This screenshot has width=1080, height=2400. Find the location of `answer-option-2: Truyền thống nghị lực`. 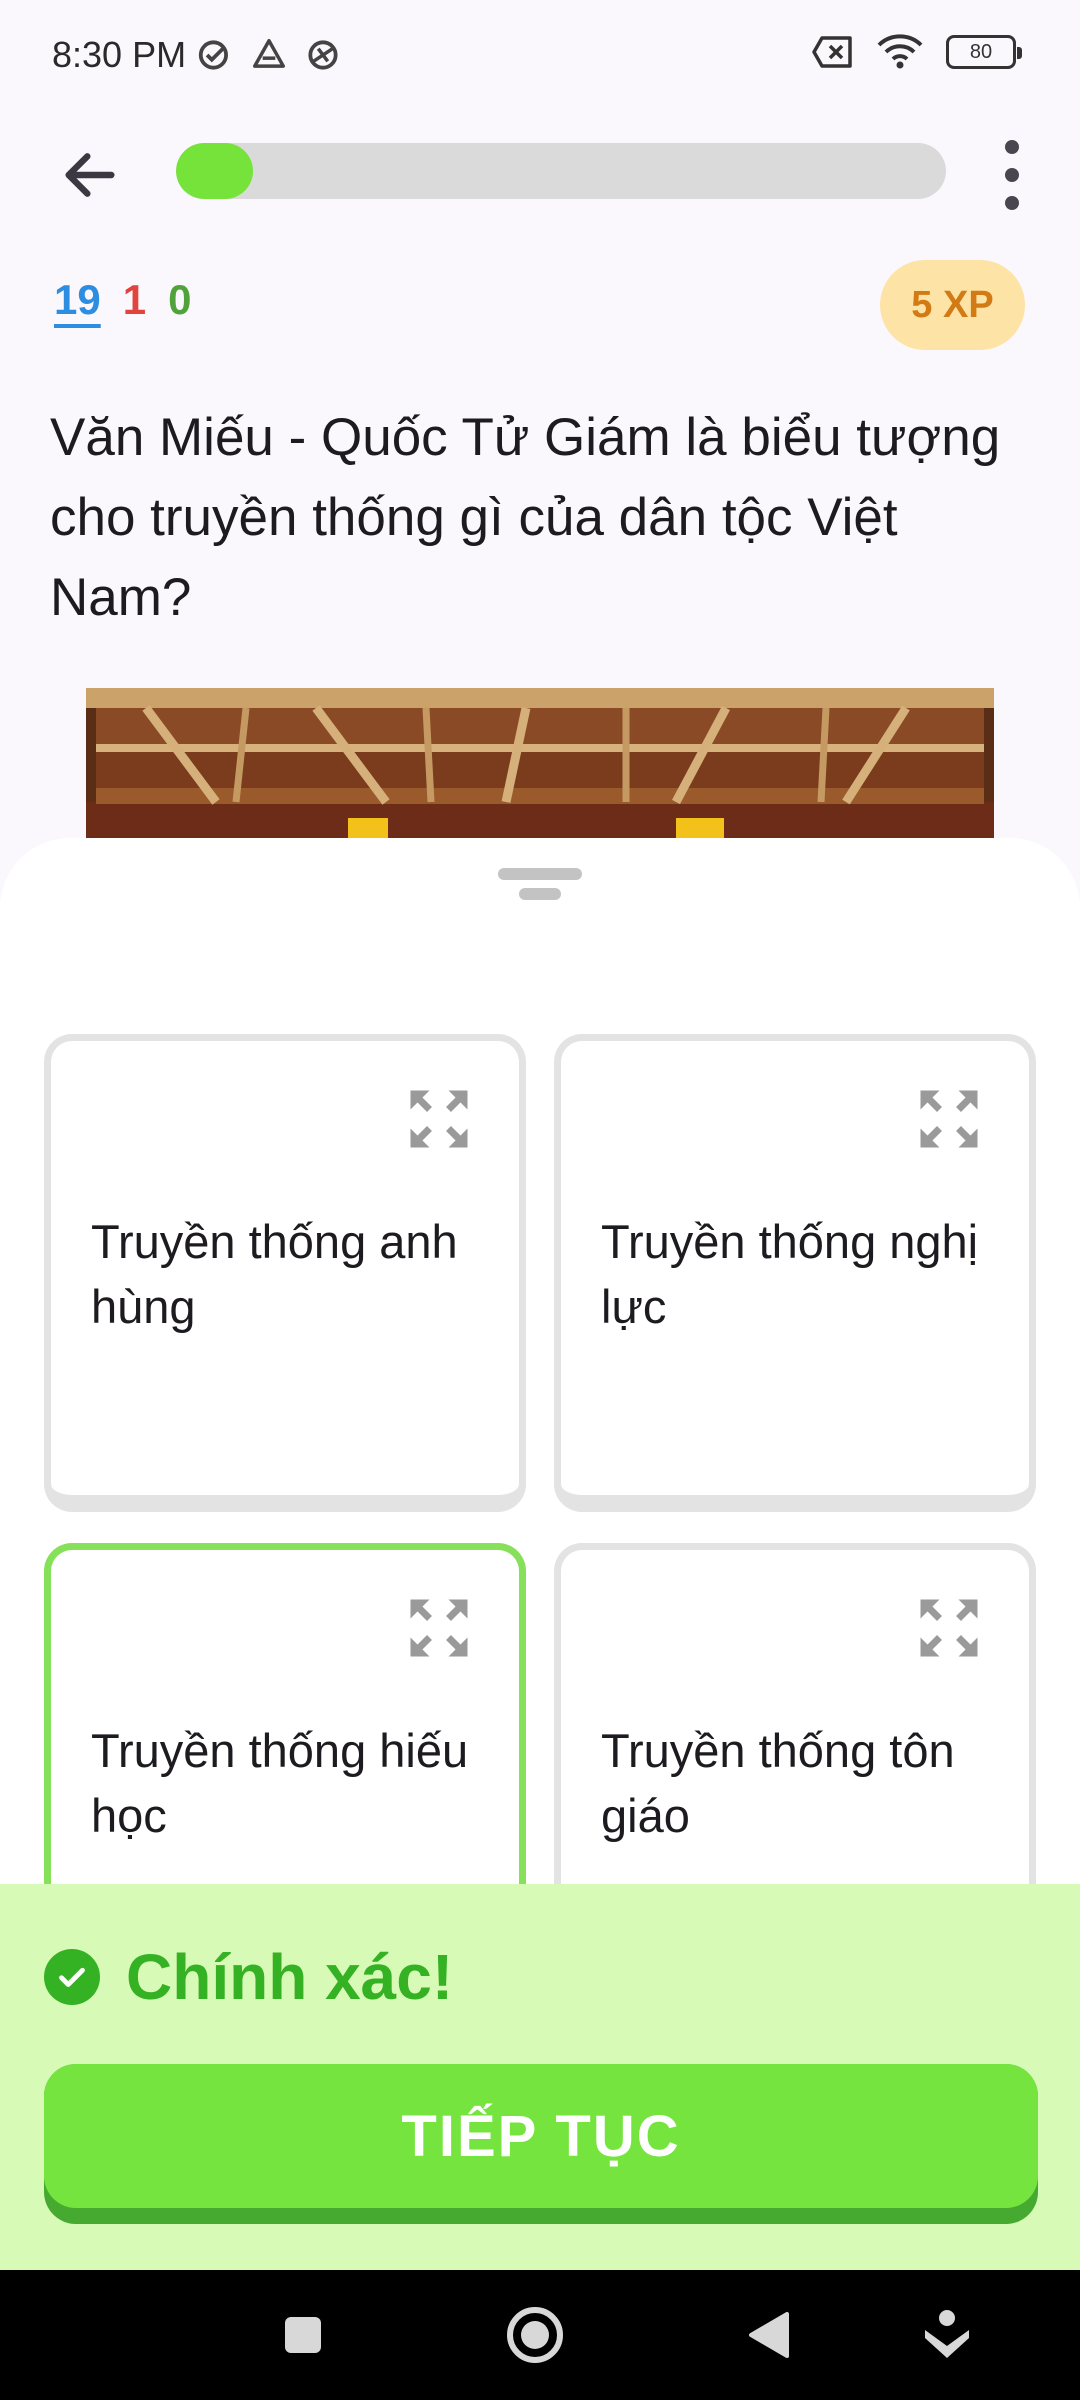

answer-option-2: Truyền thống nghị lực is located at coordinates (795, 1273).